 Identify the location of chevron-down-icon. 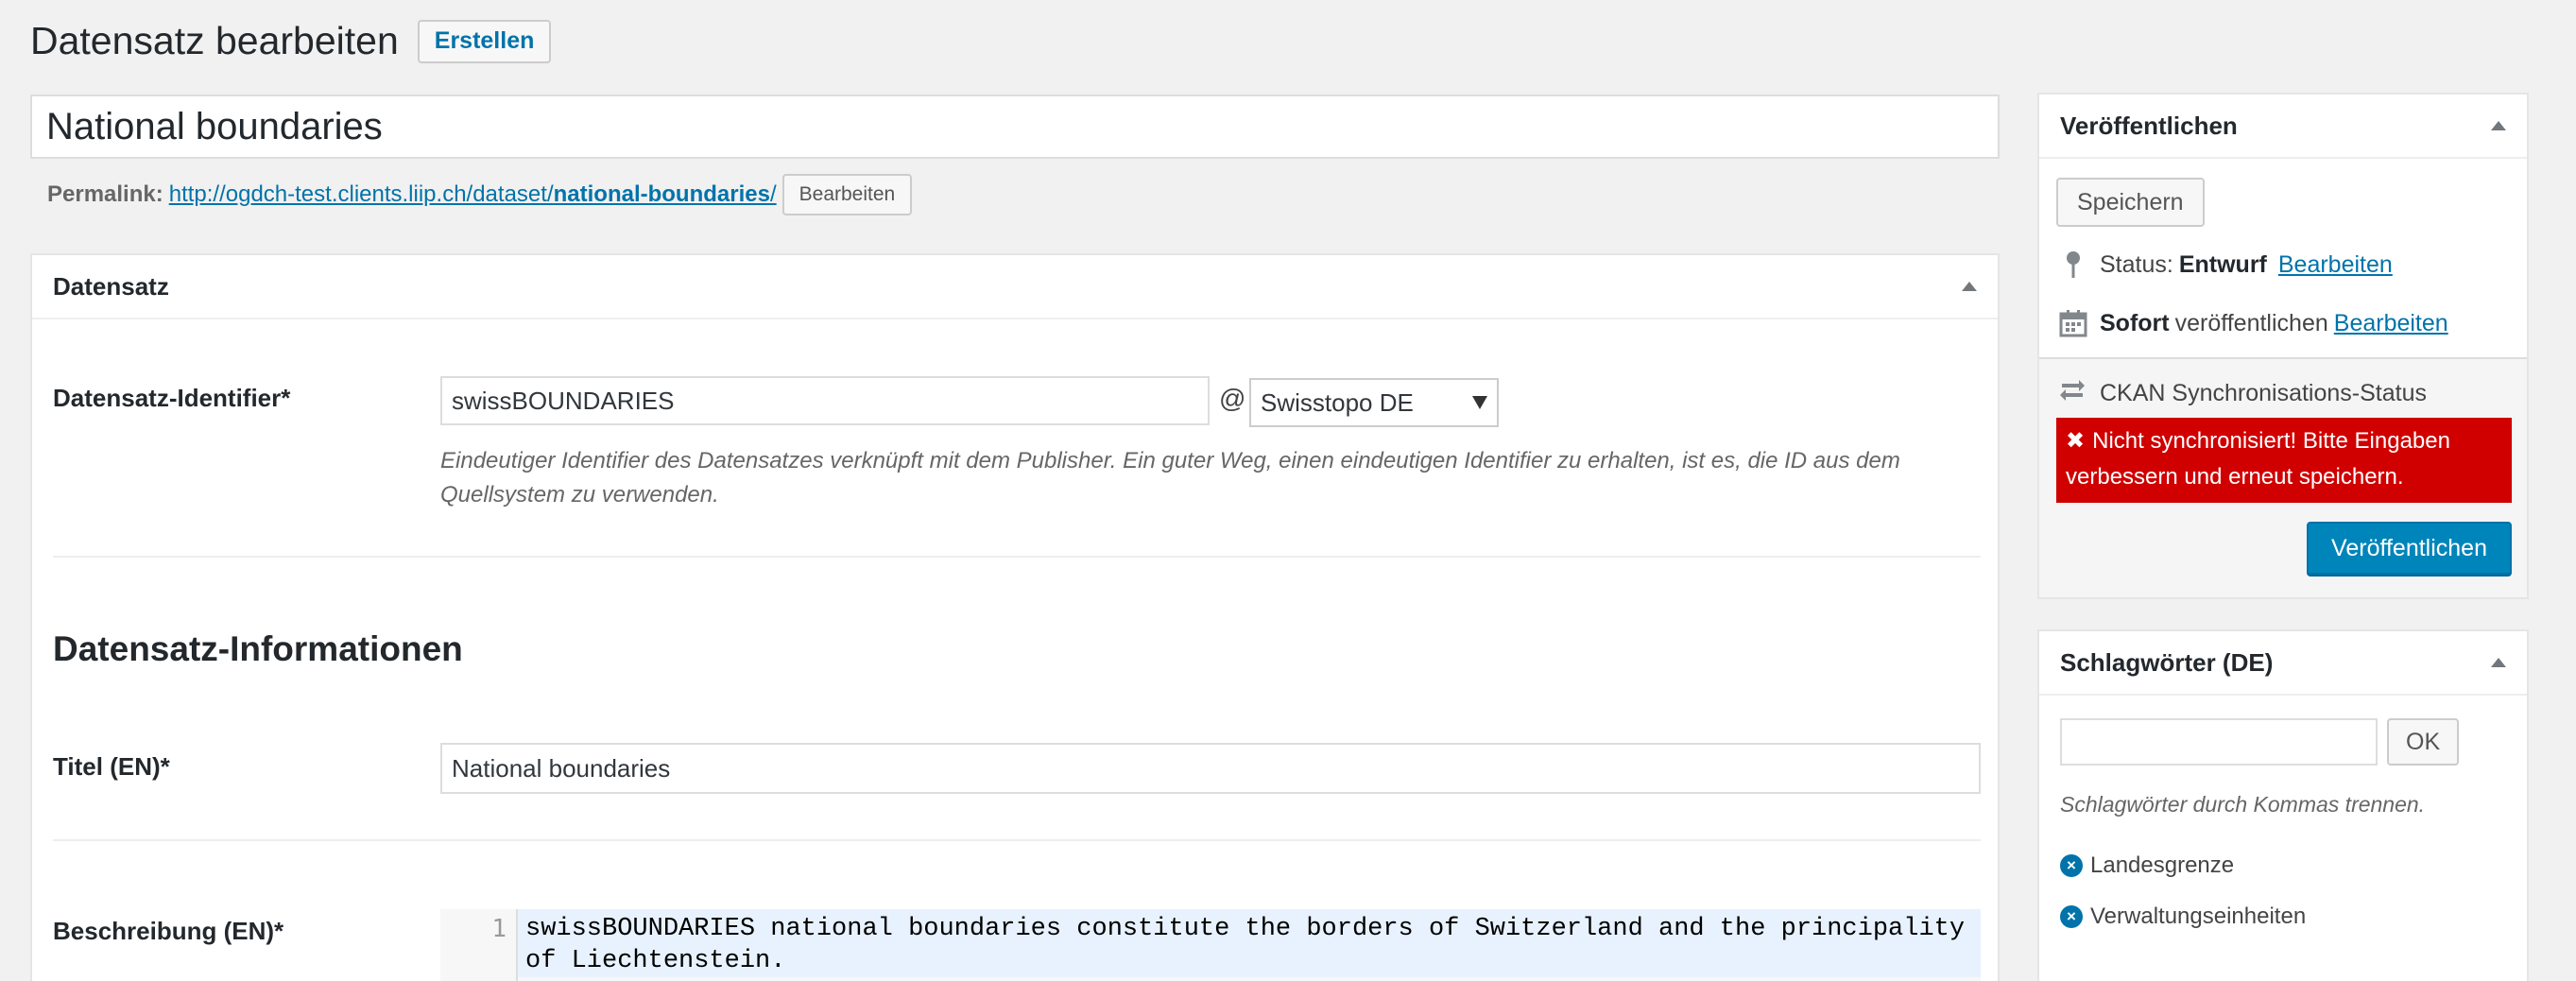
(1479, 402).